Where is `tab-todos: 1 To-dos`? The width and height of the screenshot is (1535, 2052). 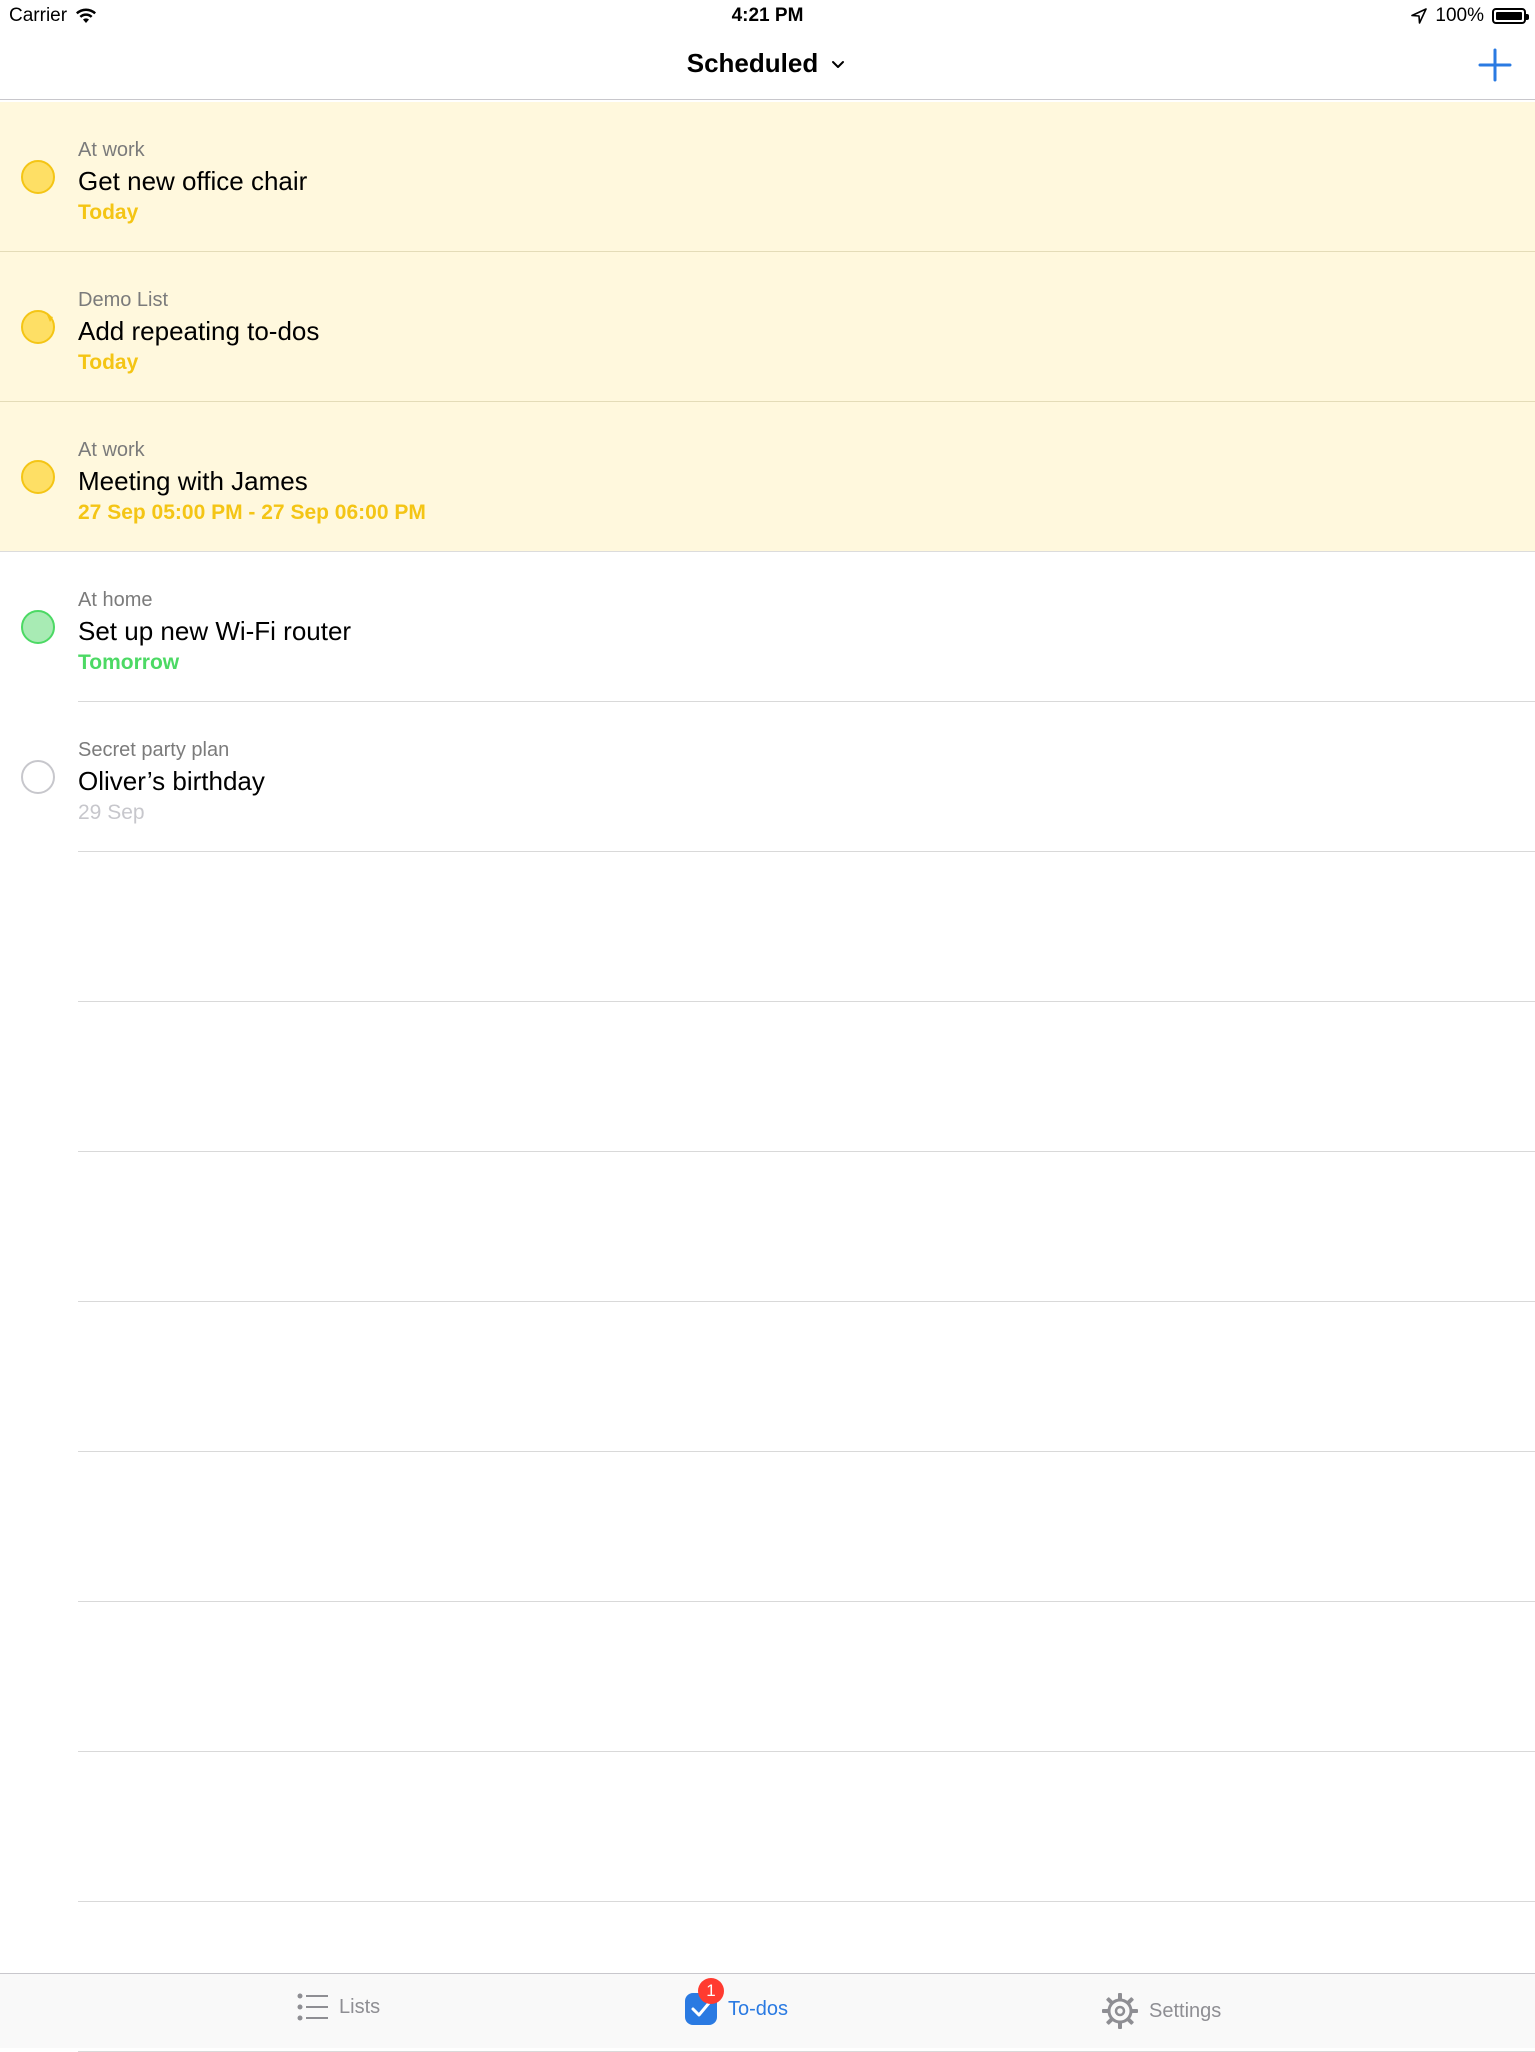
tab-todos: 1 To-dos is located at coordinates (736, 2002).